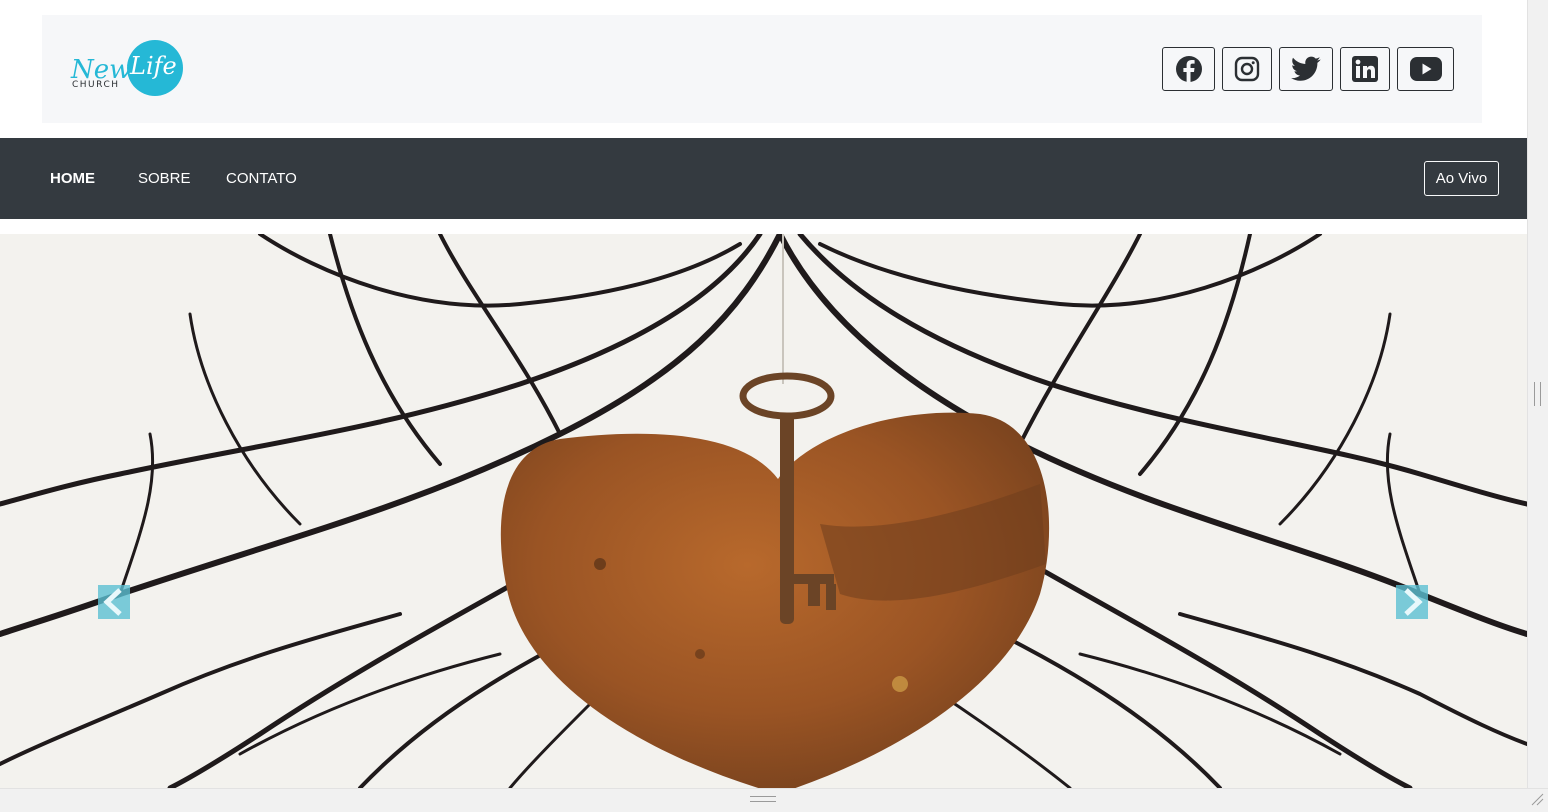 The height and width of the screenshot is (812, 1548). I want to click on linkedin-icon, so click(1365, 69).